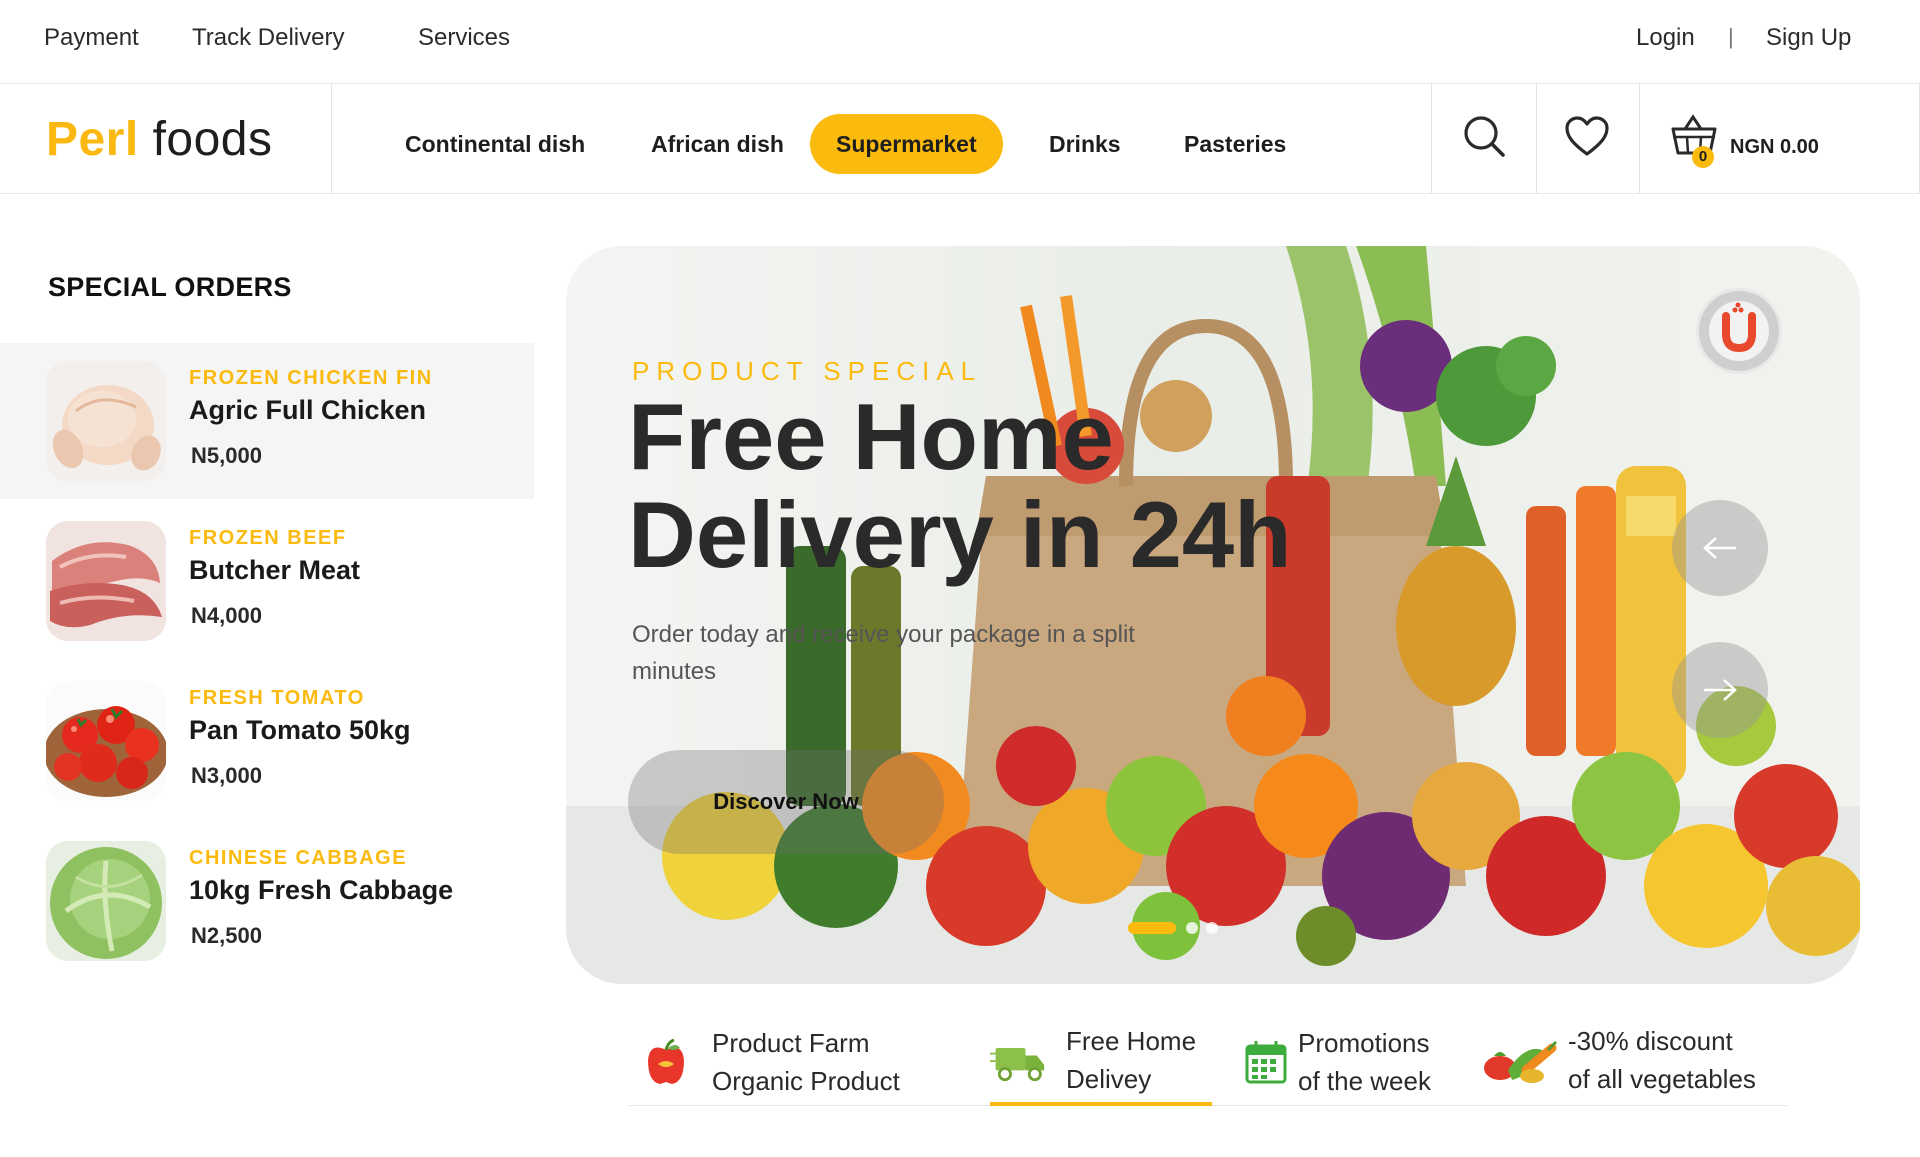 The image size is (1920, 1157). What do you see at coordinates (1662, 1079) in the screenshot?
I see `feature-line-2: of all vegetables` at bounding box center [1662, 1079].